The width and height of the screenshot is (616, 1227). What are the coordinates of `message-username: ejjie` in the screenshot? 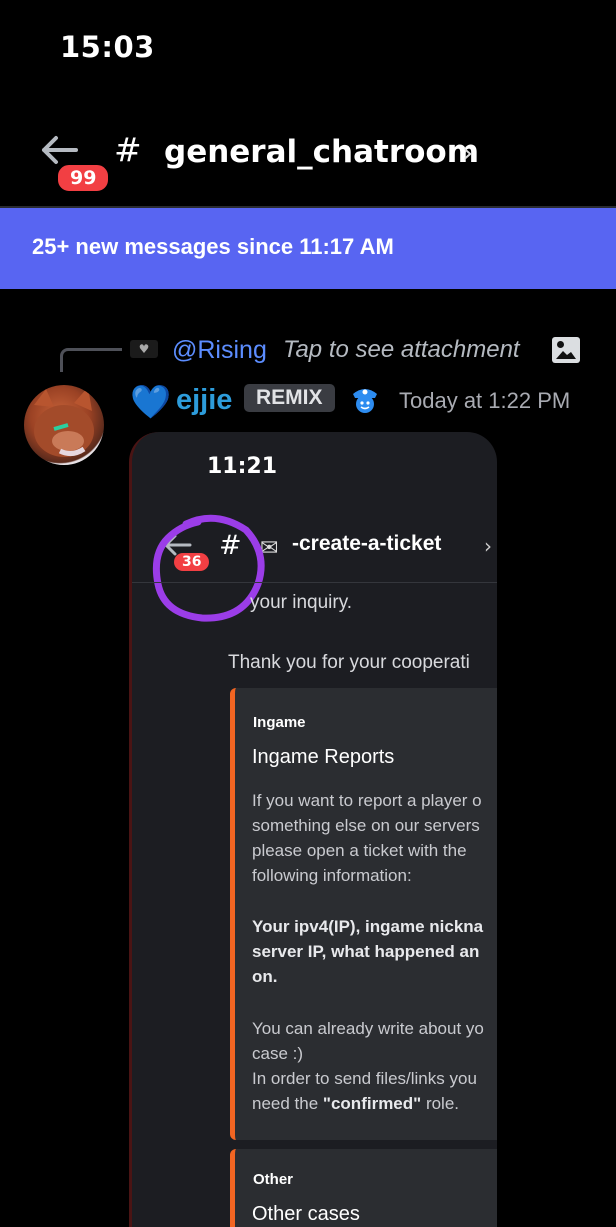 It's located at (204, 400).